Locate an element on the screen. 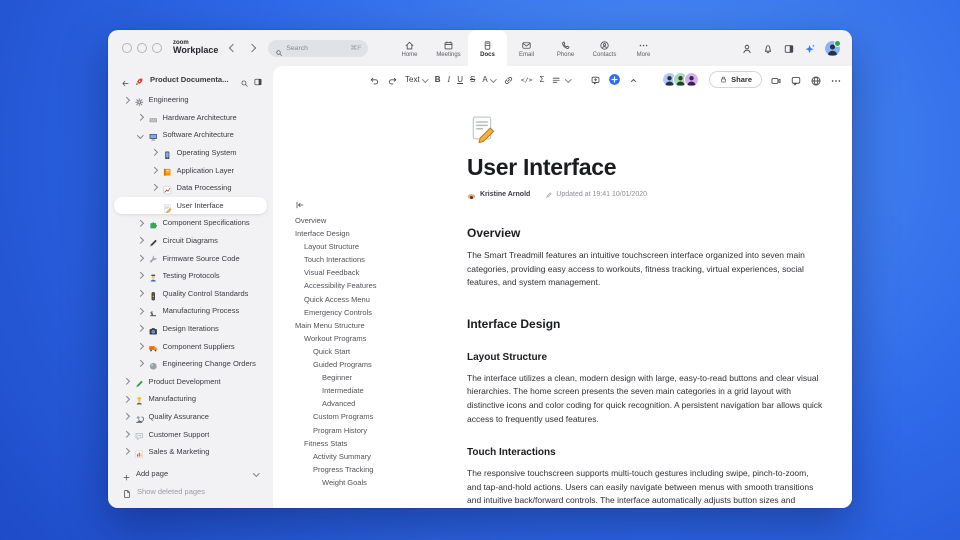 The image size is (960, 540). outline-item-beginner: Beginner is located at coordinates (381, 377).